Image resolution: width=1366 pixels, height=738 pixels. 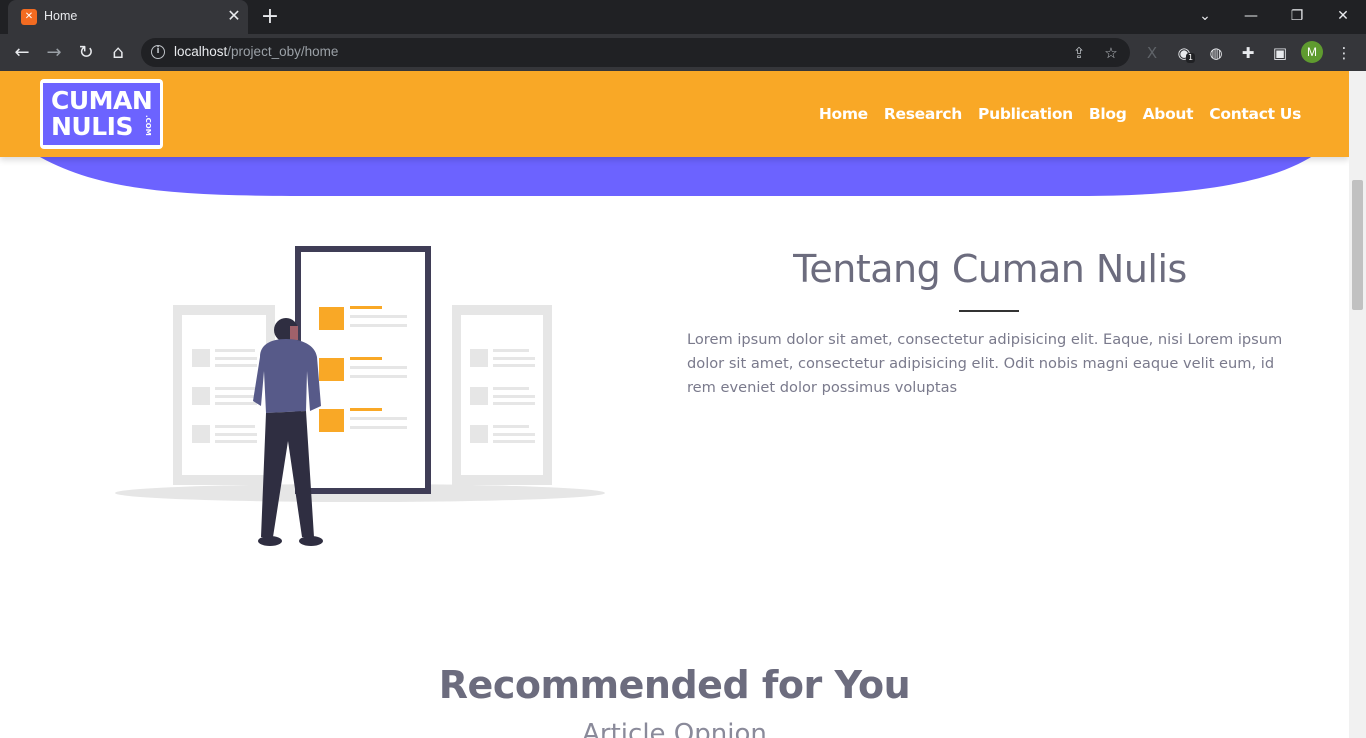 What do you see at coordinates (1025, 114) in the screenshot?
I see `nav-publication: Publication` at bounding box center [1025, 114].